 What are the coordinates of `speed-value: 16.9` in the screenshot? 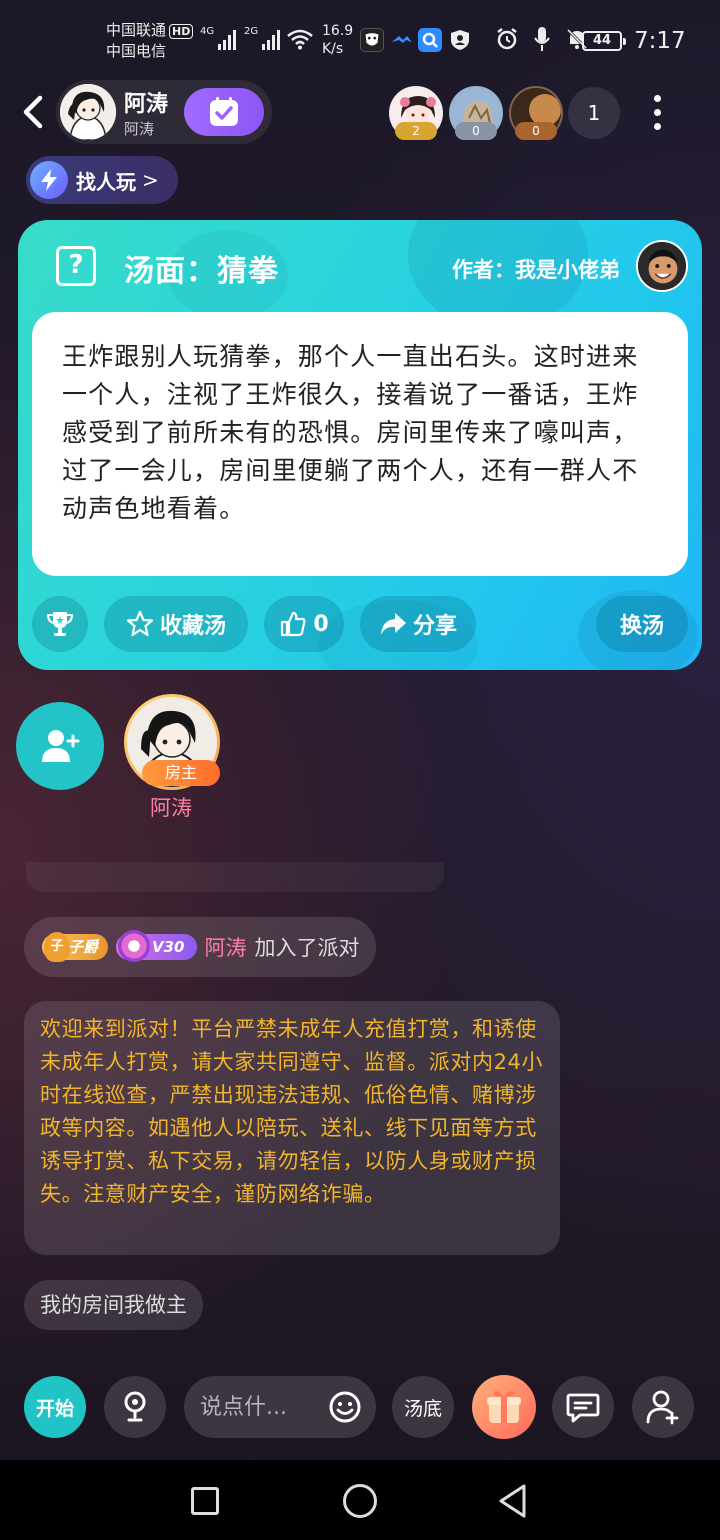 It's located at (338, 31).